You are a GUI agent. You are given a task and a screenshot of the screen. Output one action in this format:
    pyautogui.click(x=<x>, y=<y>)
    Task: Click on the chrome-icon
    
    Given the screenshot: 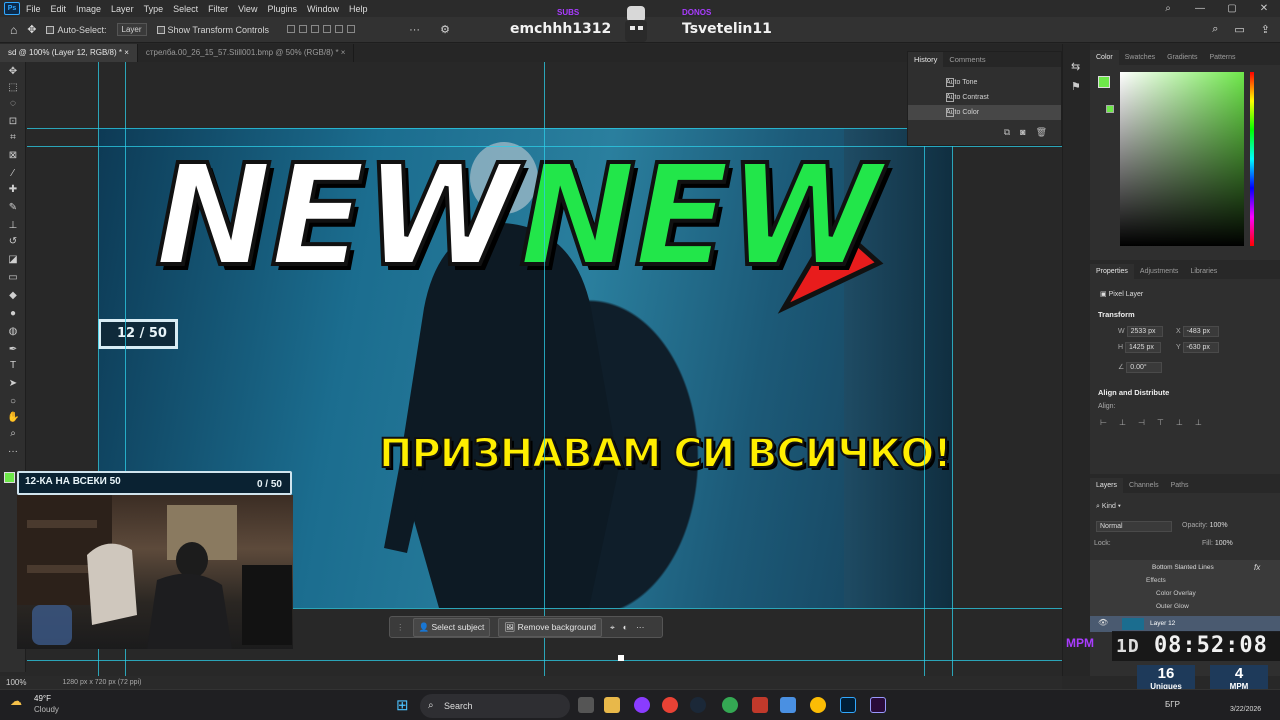 What is the action you would take?
    pyautogui.click(x=670, y=705)
    